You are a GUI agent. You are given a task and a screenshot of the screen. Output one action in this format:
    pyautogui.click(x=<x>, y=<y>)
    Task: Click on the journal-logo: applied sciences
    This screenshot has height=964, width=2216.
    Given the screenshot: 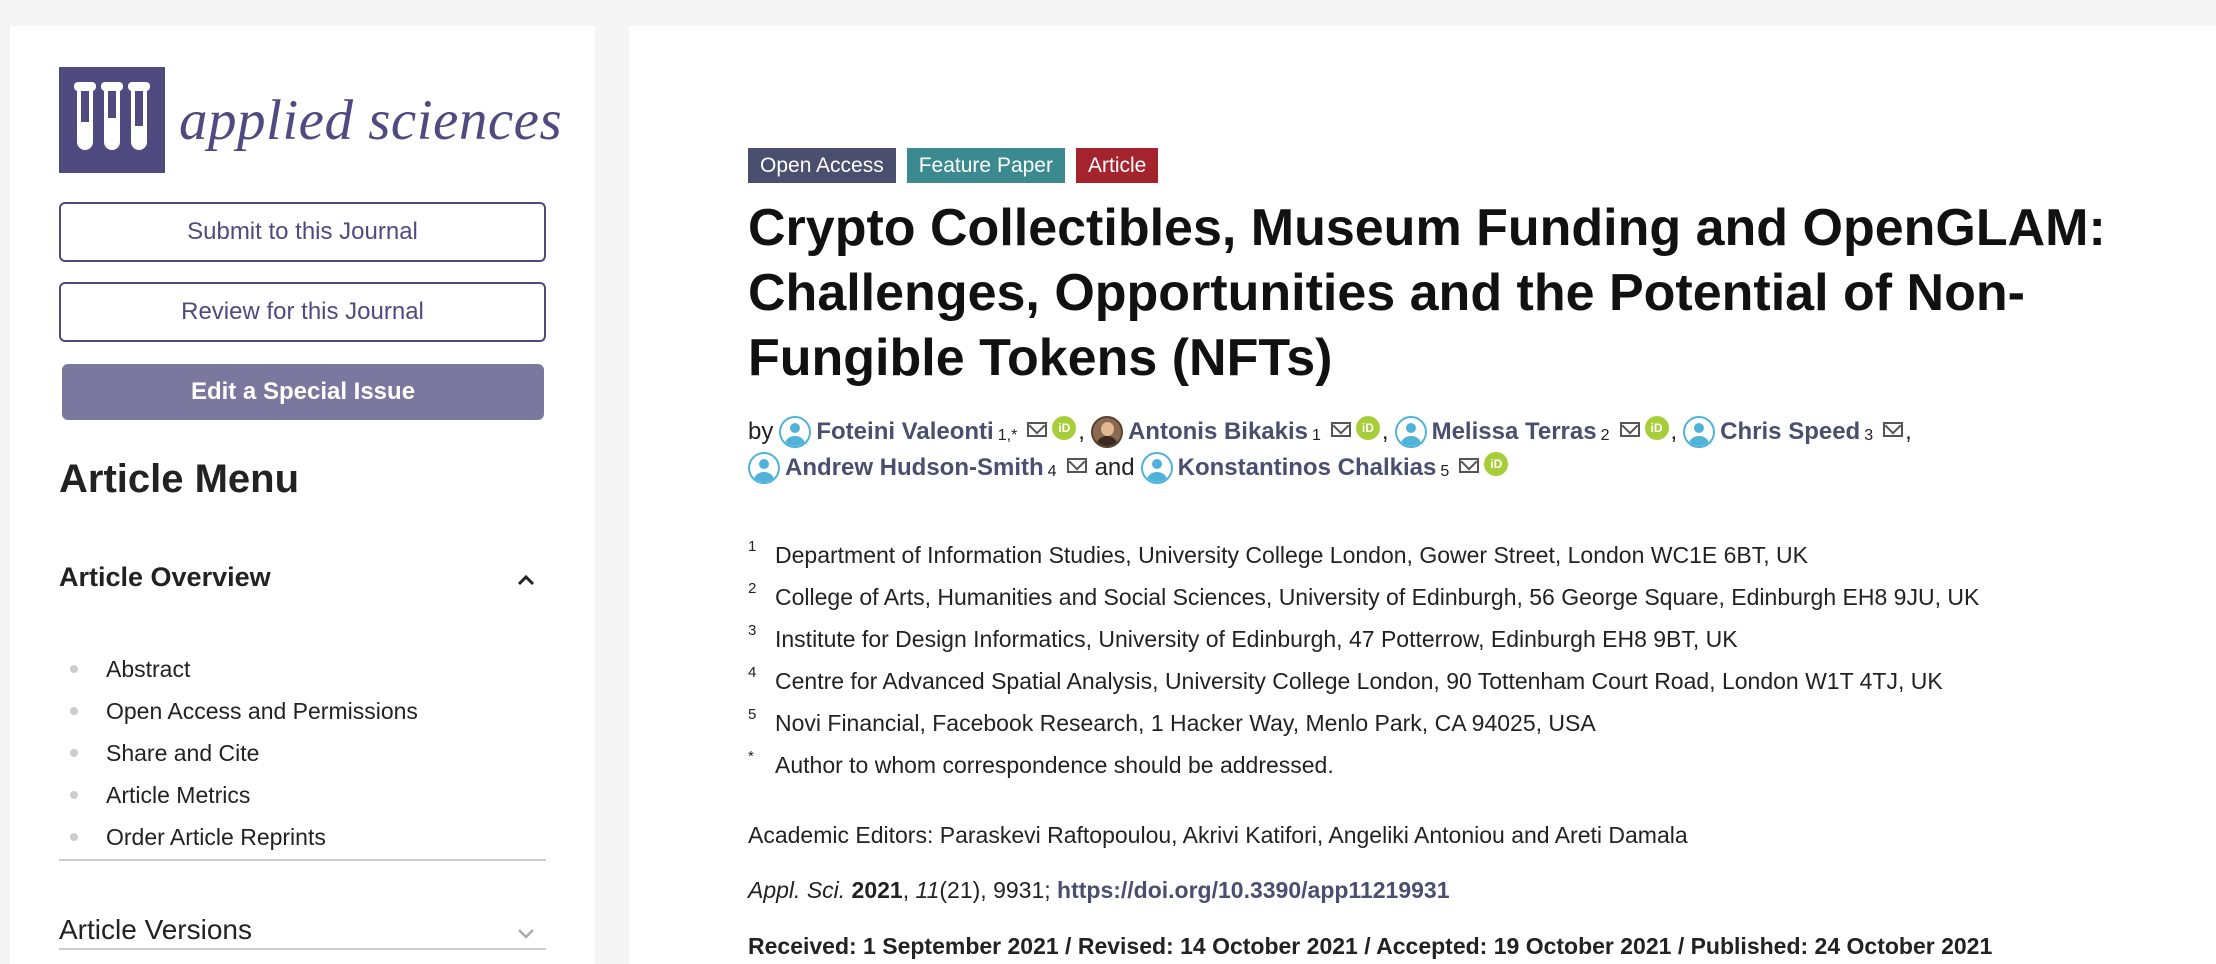 What is the action you would take?
    pyautogui.click(x=310, y=120)
    